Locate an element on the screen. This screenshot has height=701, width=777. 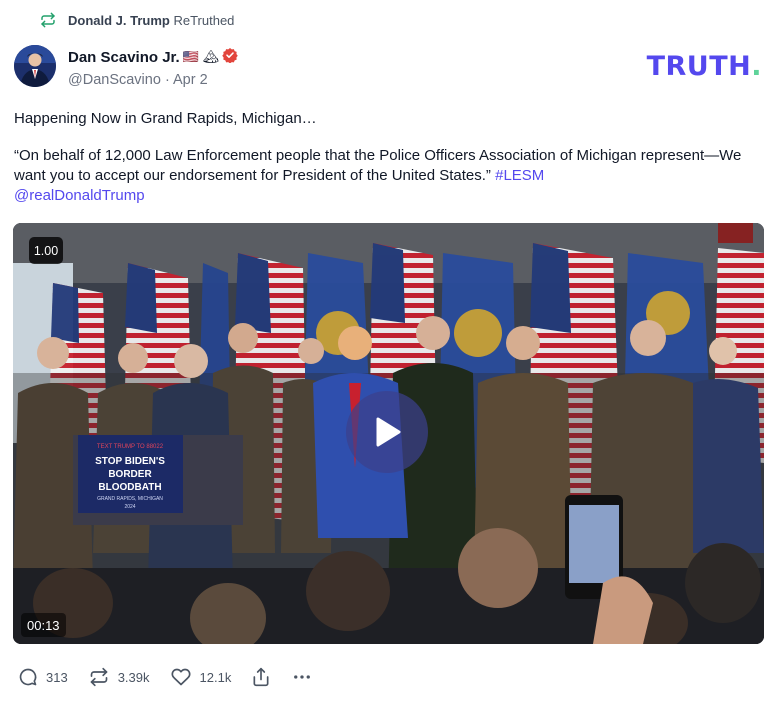
video-timestamp: 00:13 is located at coordinates (43, 625).